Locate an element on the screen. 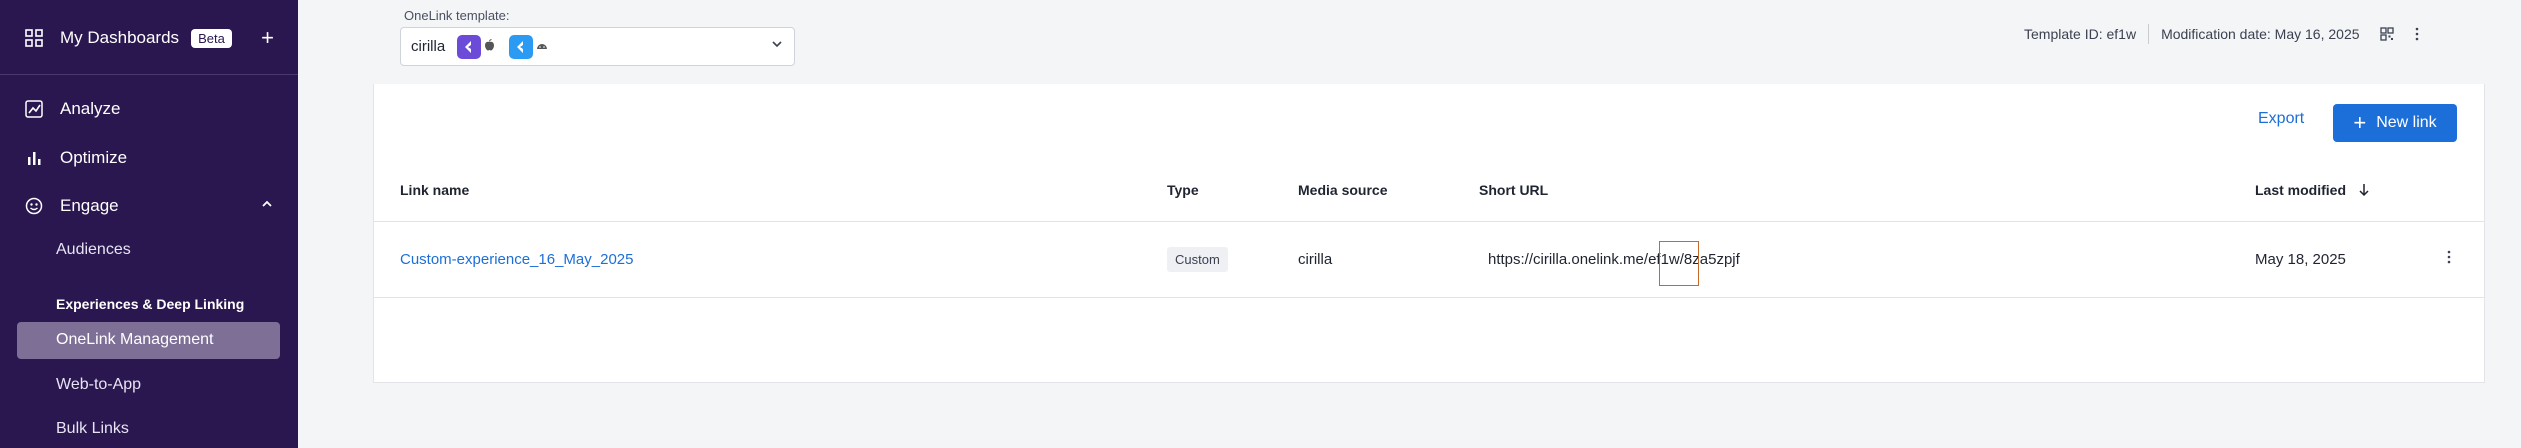 The height and width of the screenshot is (448, 2521). sidebar-item-label: My Dashboards is located at coordinates (120, 37).